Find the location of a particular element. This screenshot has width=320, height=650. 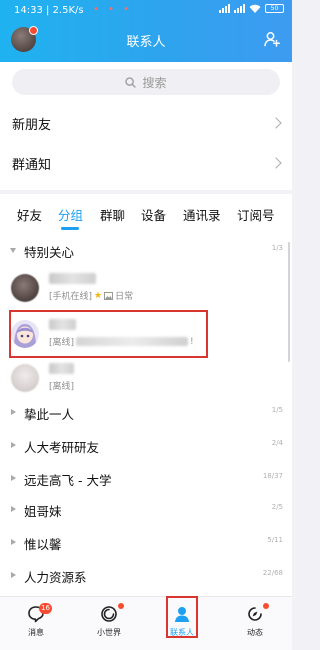

status-time: 14:33 | 2.5K/s is located at coordinates (49, 10).